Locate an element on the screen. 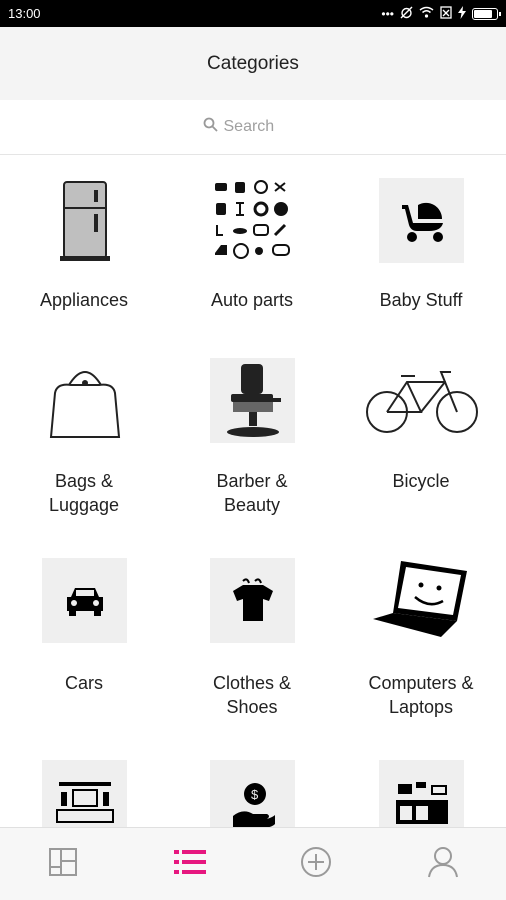  laptop-icon is located at coordinates (421, 599).